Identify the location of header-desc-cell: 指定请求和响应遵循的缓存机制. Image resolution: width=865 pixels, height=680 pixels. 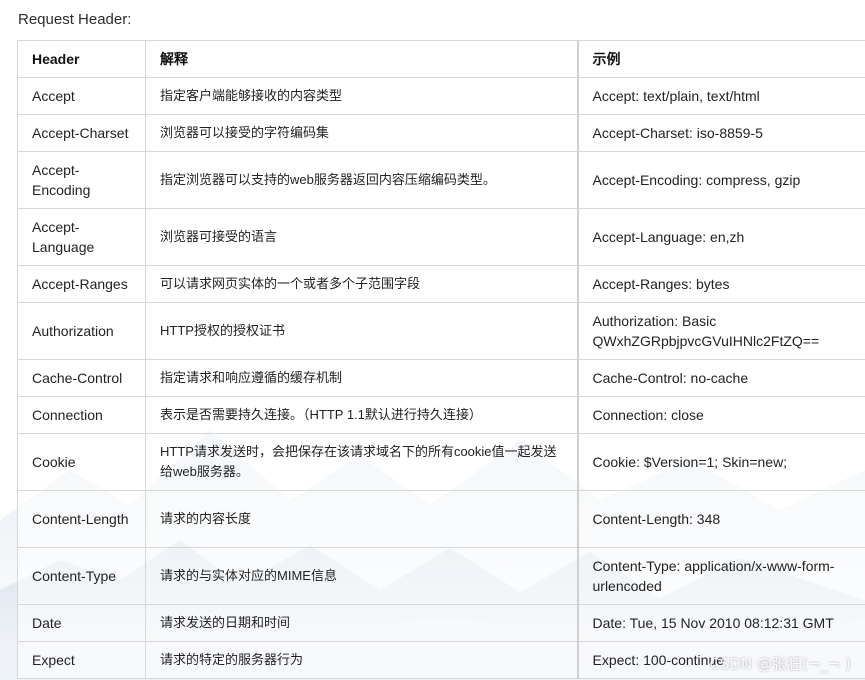
(361, 378).